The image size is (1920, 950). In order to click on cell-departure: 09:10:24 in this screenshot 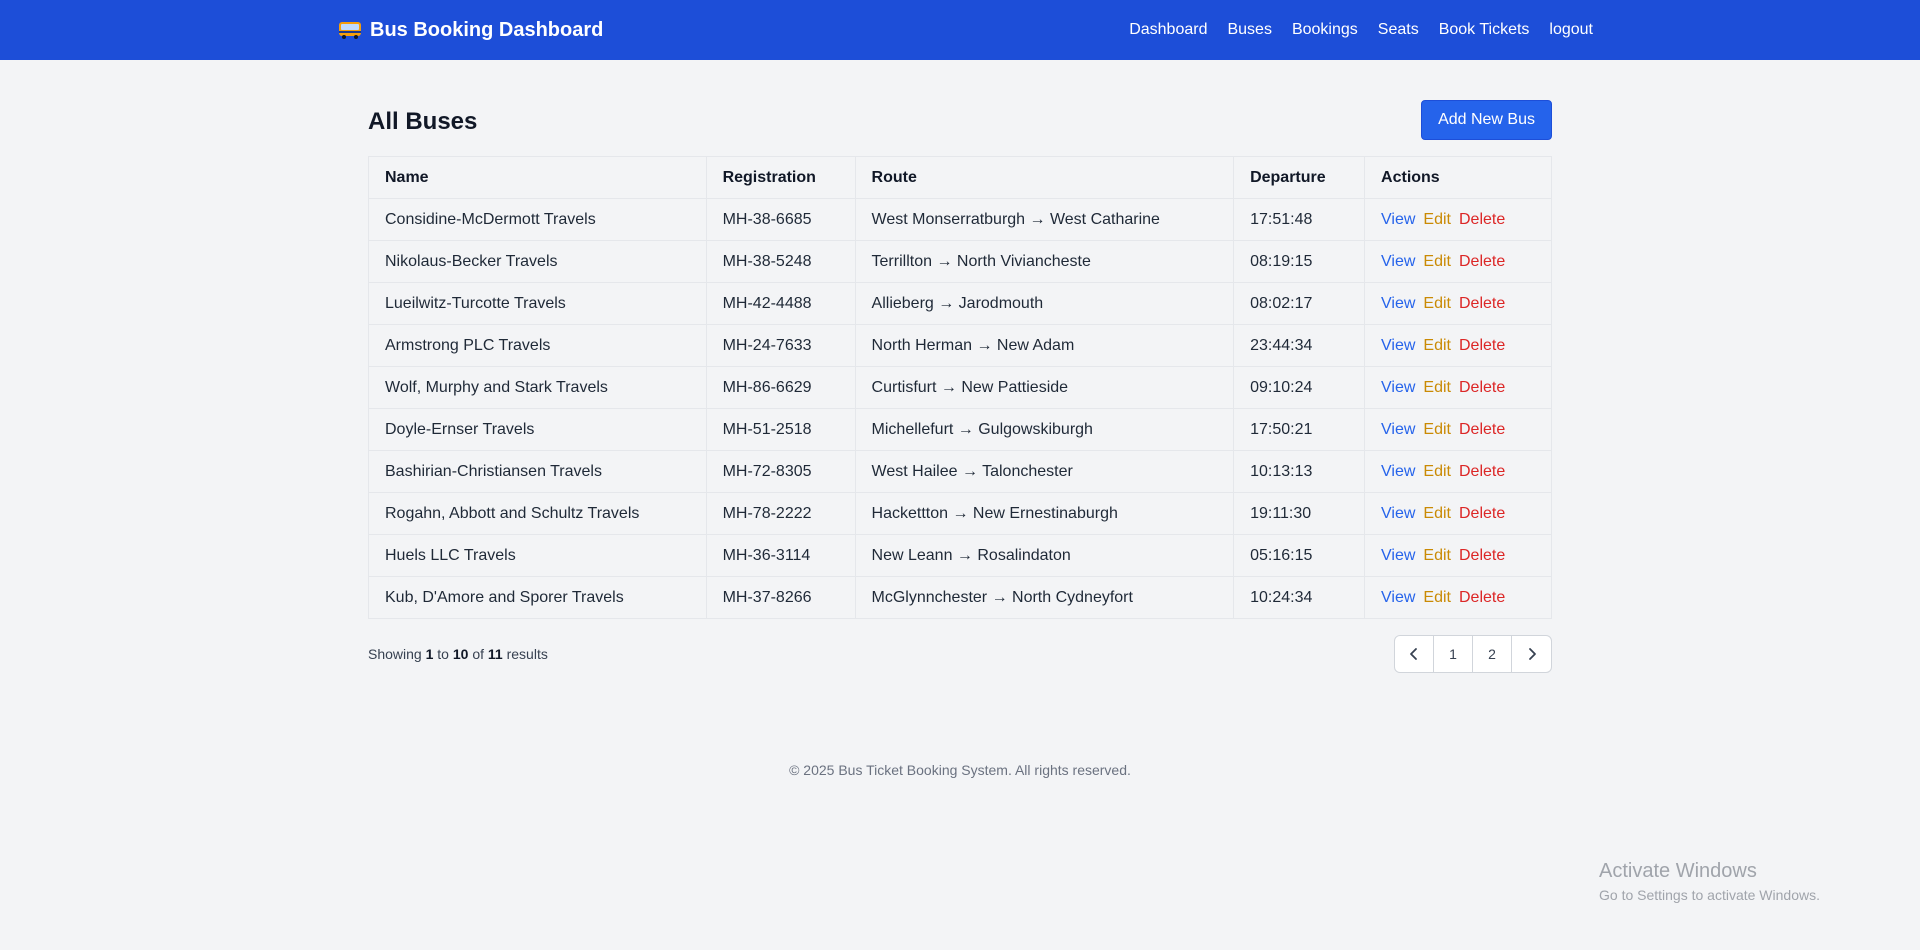, I will do `click(1299, 387)`.